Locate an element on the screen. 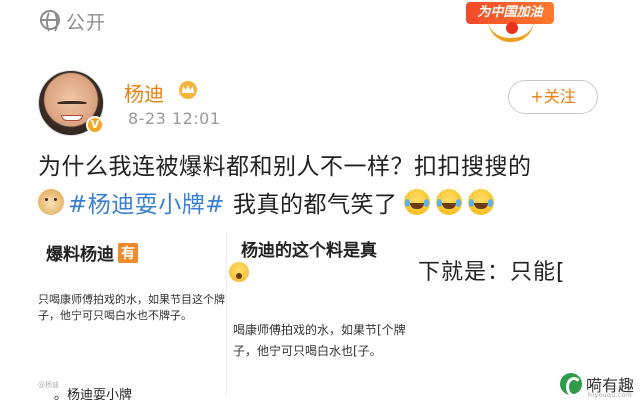  campaign-badge: 为中国加油 is located at coordinates (510, 22).